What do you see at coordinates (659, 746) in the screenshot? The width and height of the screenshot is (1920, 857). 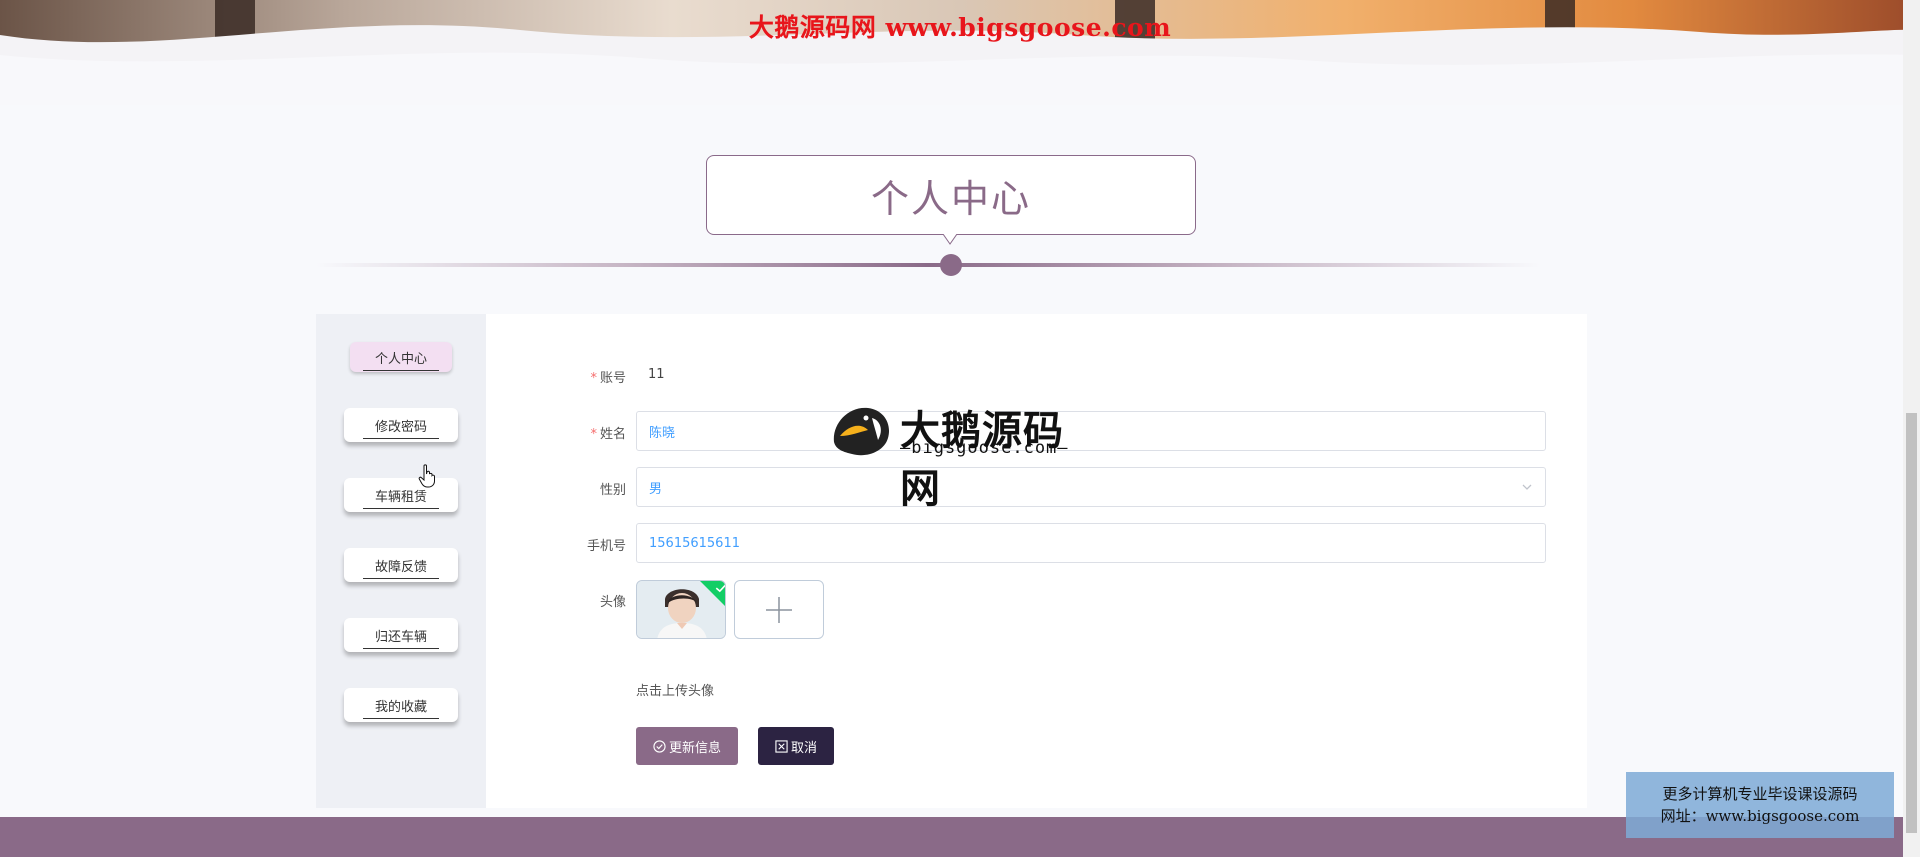 I see `circle-check-icon` at bounding box center [659, 746].